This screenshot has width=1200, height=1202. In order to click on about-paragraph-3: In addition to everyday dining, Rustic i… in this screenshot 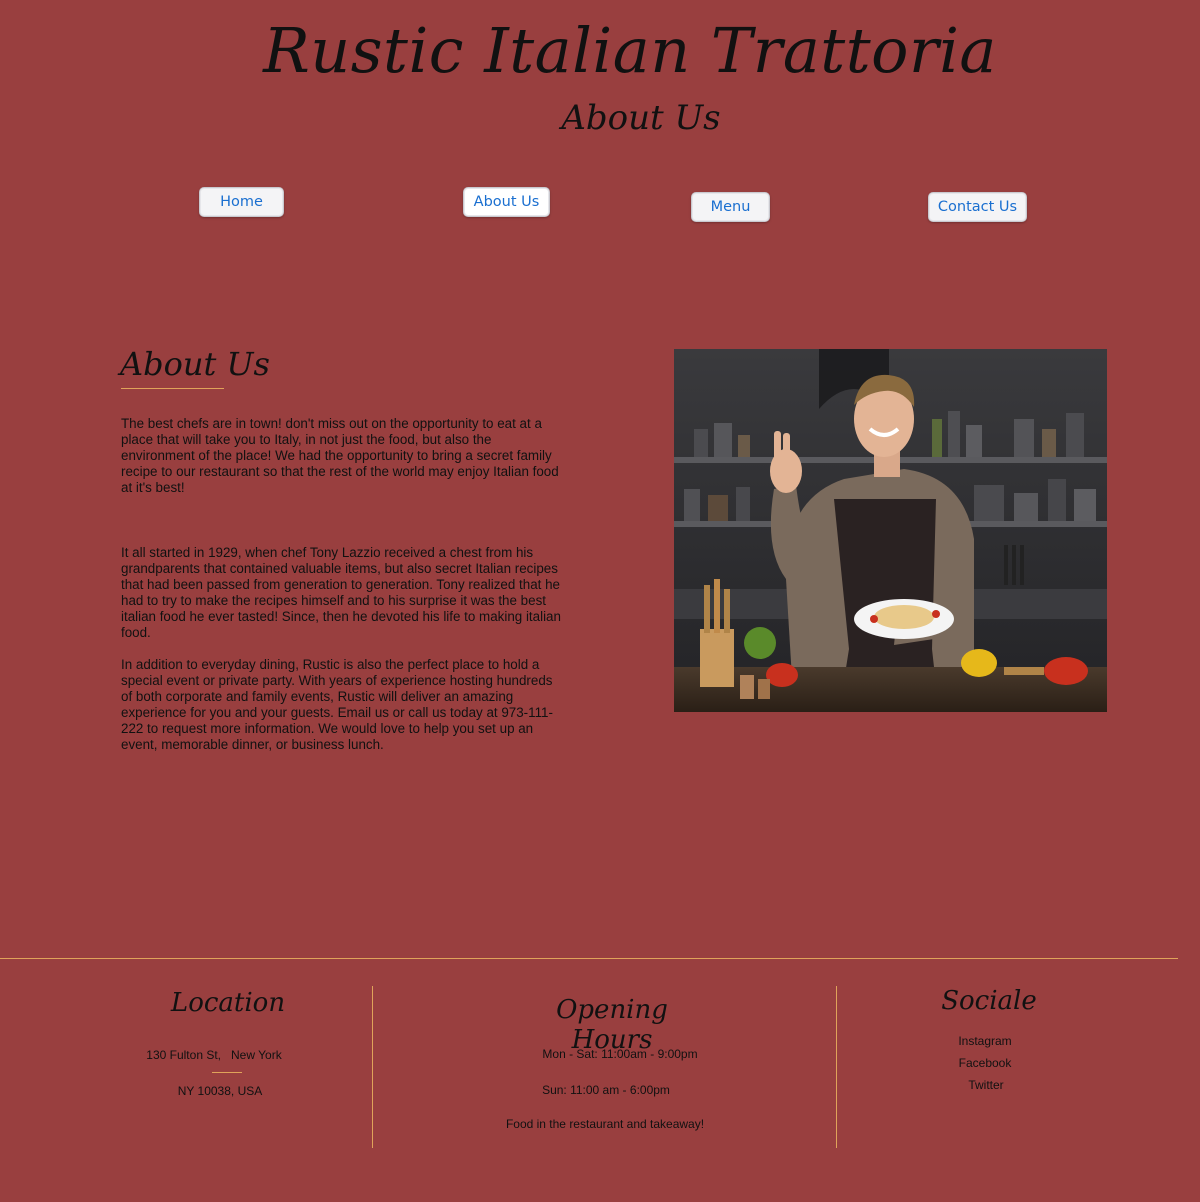, I will do `click(337, 704)`.